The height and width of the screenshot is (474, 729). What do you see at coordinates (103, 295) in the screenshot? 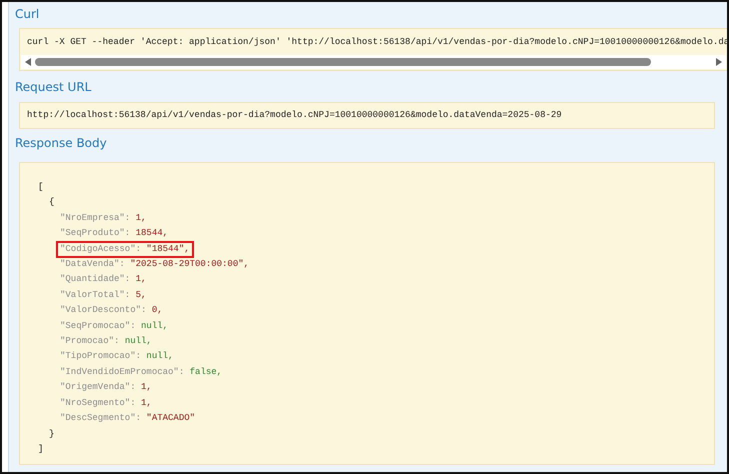
I see `json-line: "ValorTotal": 5,` at bounding box center [103, 295].